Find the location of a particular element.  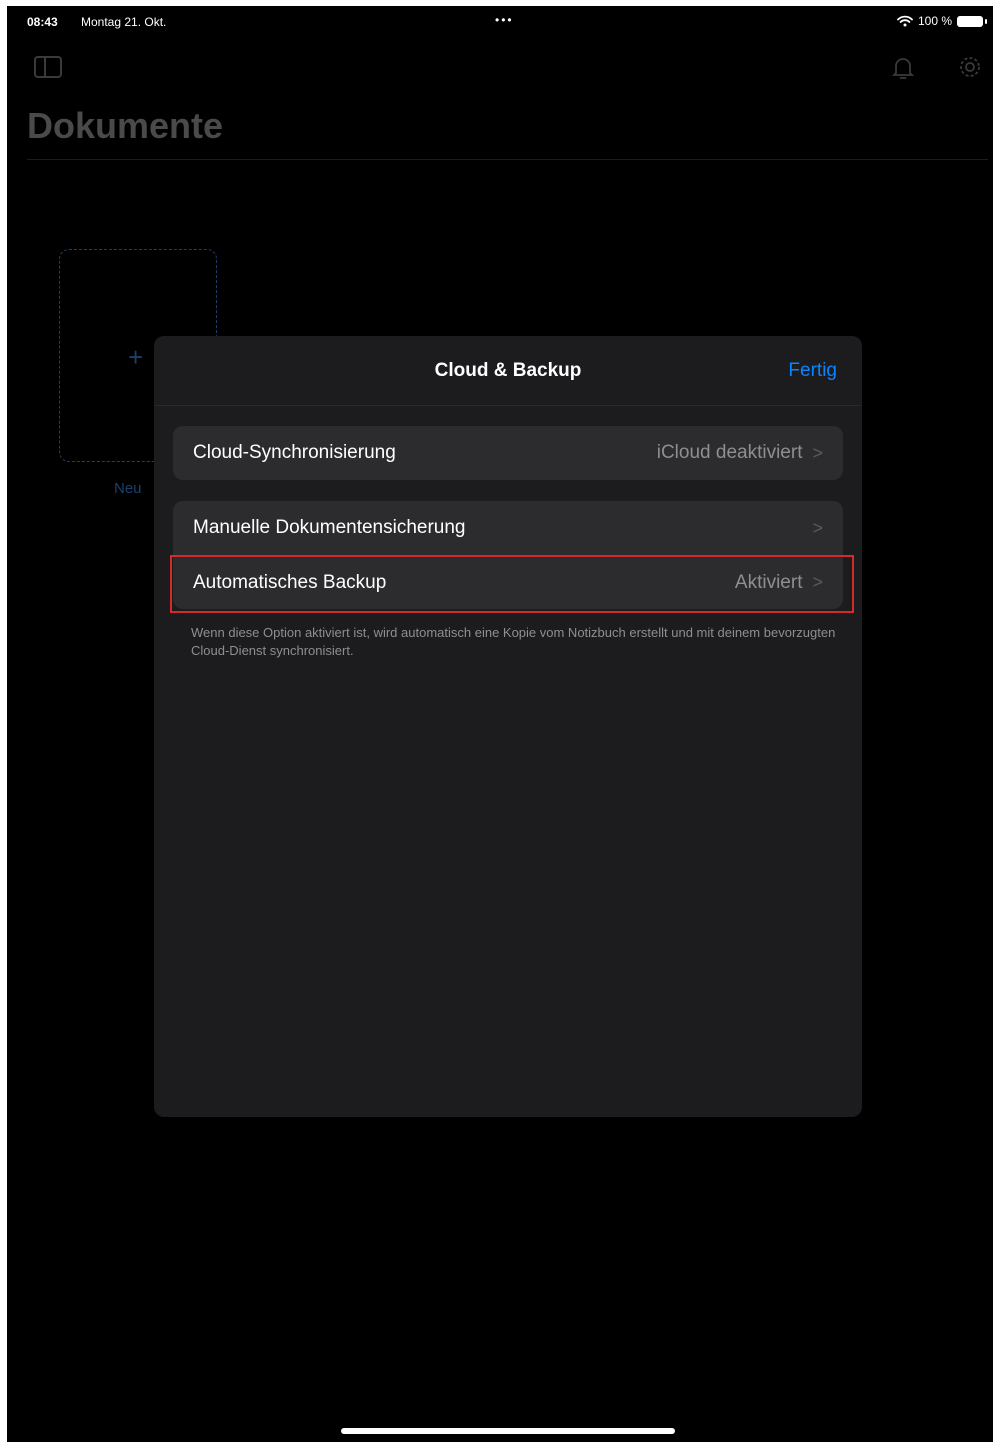

home-indicator is located at coordinates (508, 1431).